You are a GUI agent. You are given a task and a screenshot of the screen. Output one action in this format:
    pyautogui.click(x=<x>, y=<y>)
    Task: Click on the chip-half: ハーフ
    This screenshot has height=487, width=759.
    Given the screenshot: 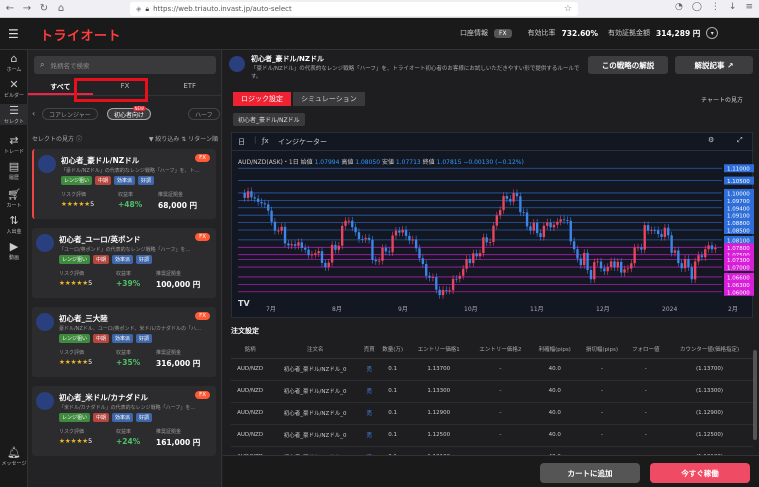 What is the action you would take?
    pyautogui.click(x=204, y=114)
    